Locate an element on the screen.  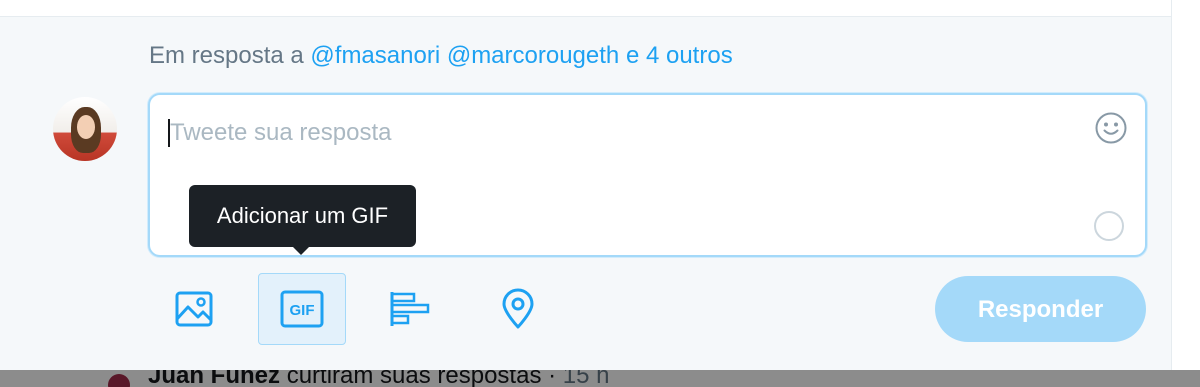
add-location-button is located at coordinates (518, 309).